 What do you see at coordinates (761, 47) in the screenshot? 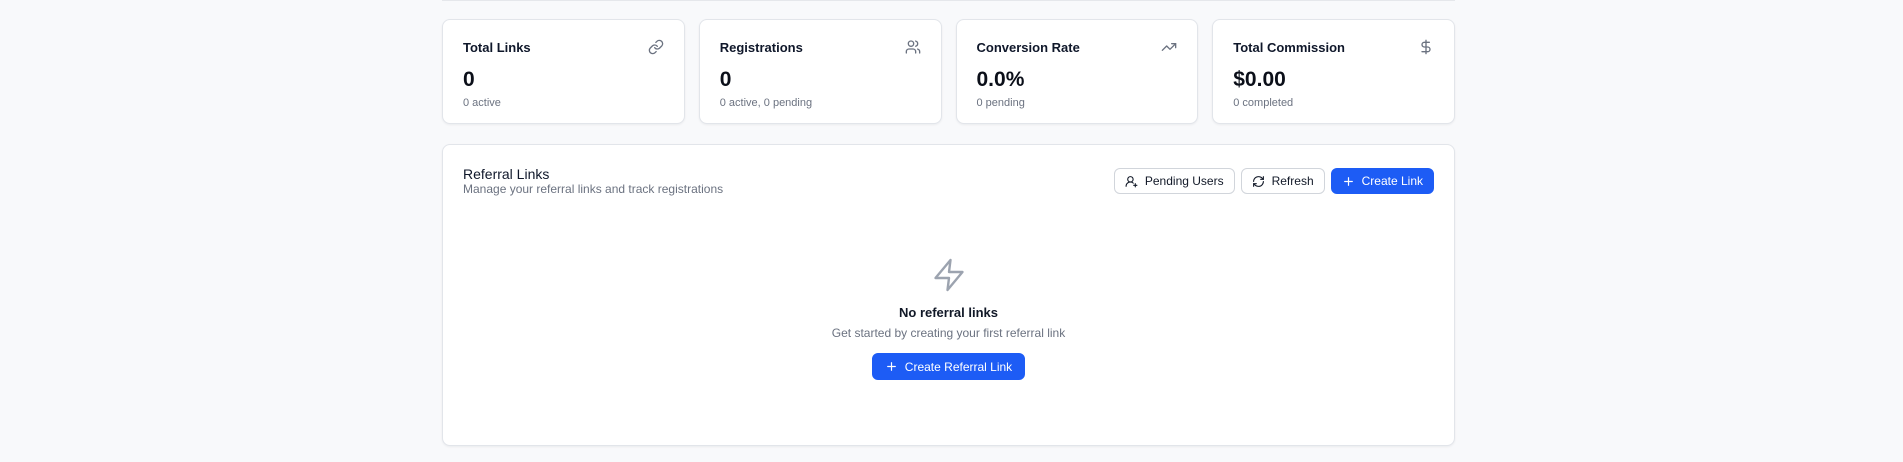
I see `stat-title: Registrations` at bounding box center [761, 47].